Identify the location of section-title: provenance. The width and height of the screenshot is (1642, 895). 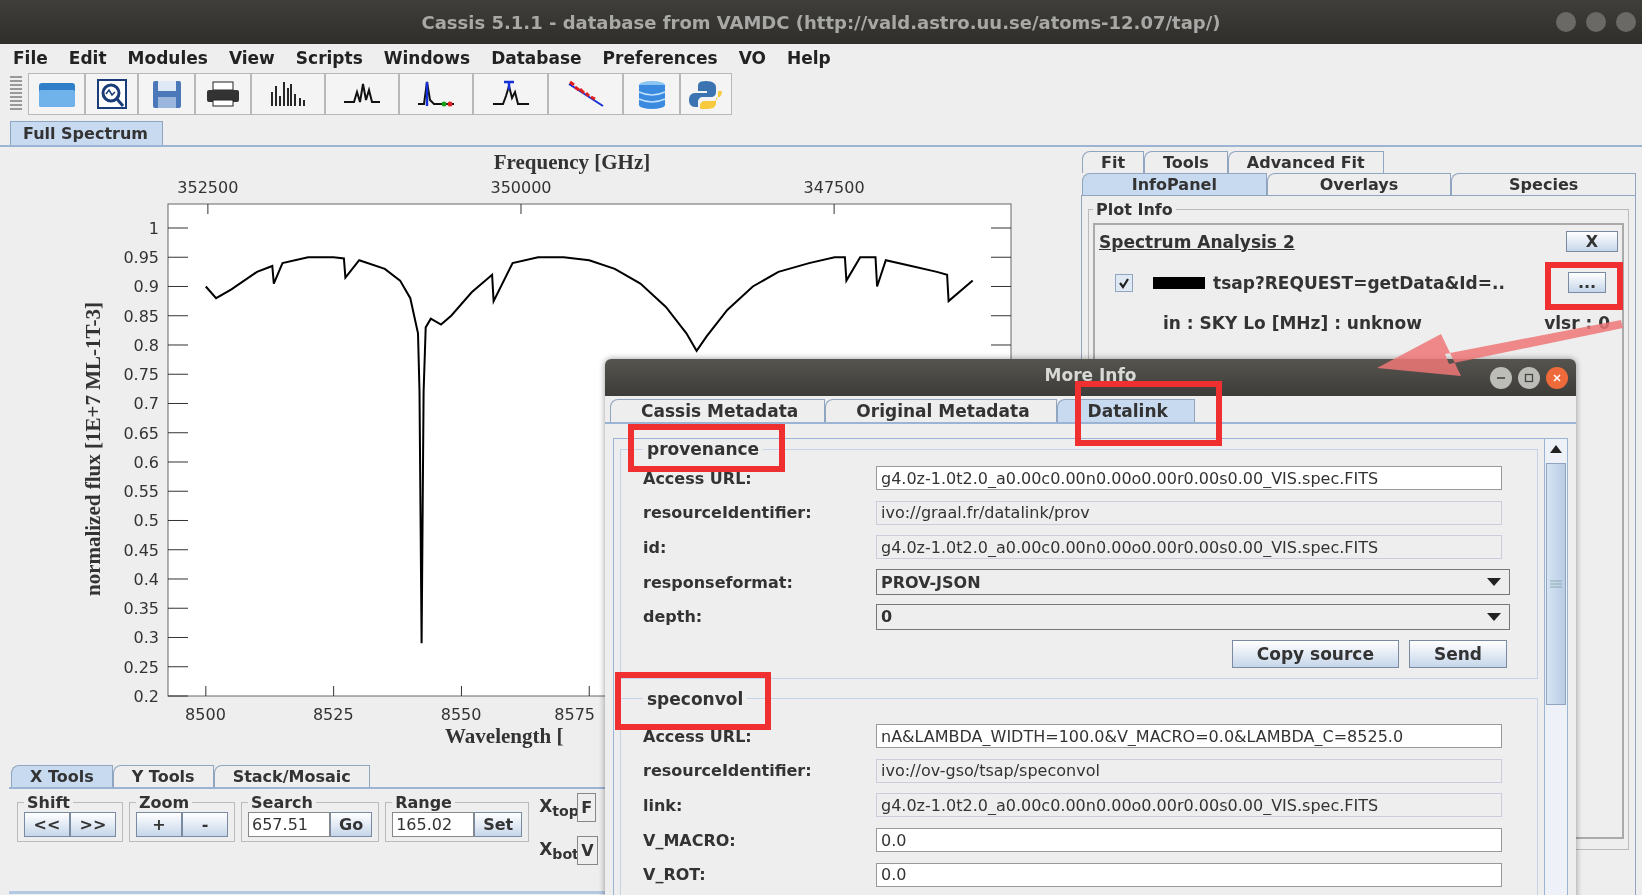
(703, 449).